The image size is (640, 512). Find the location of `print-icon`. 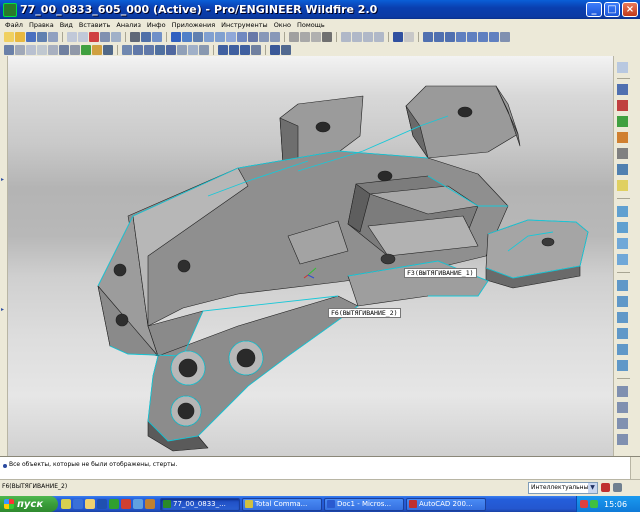

print-icon is located at coordinates (42, 36).